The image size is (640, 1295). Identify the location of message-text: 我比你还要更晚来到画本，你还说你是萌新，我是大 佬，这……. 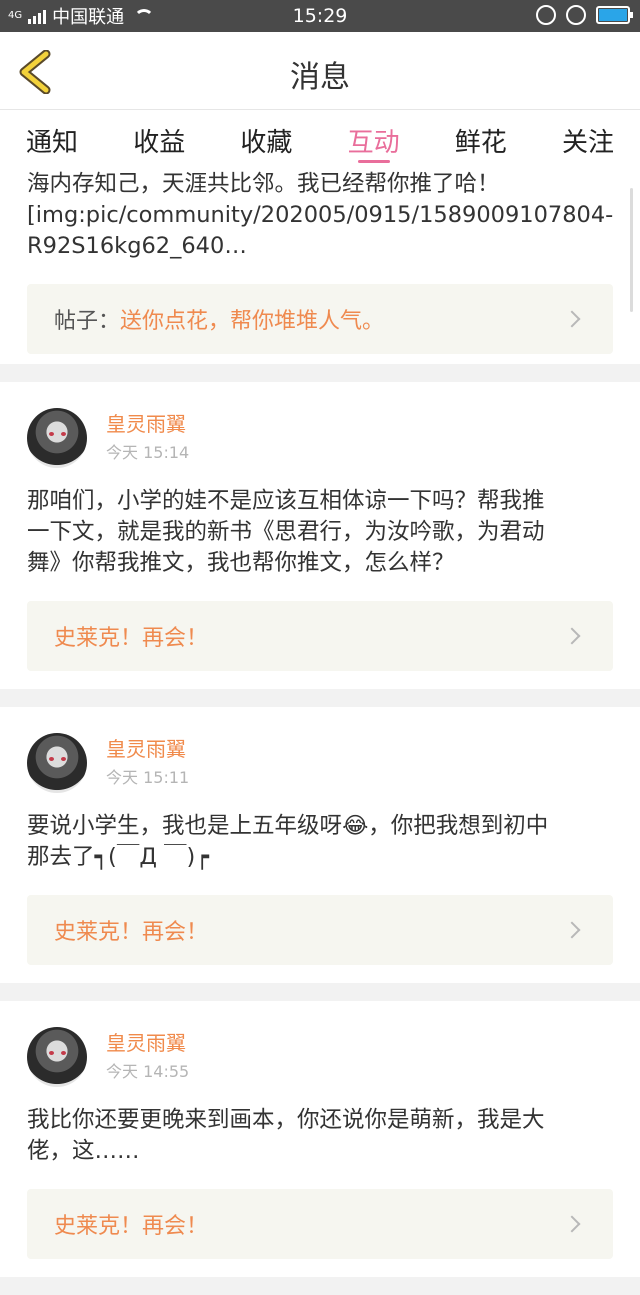
(320, 1136).